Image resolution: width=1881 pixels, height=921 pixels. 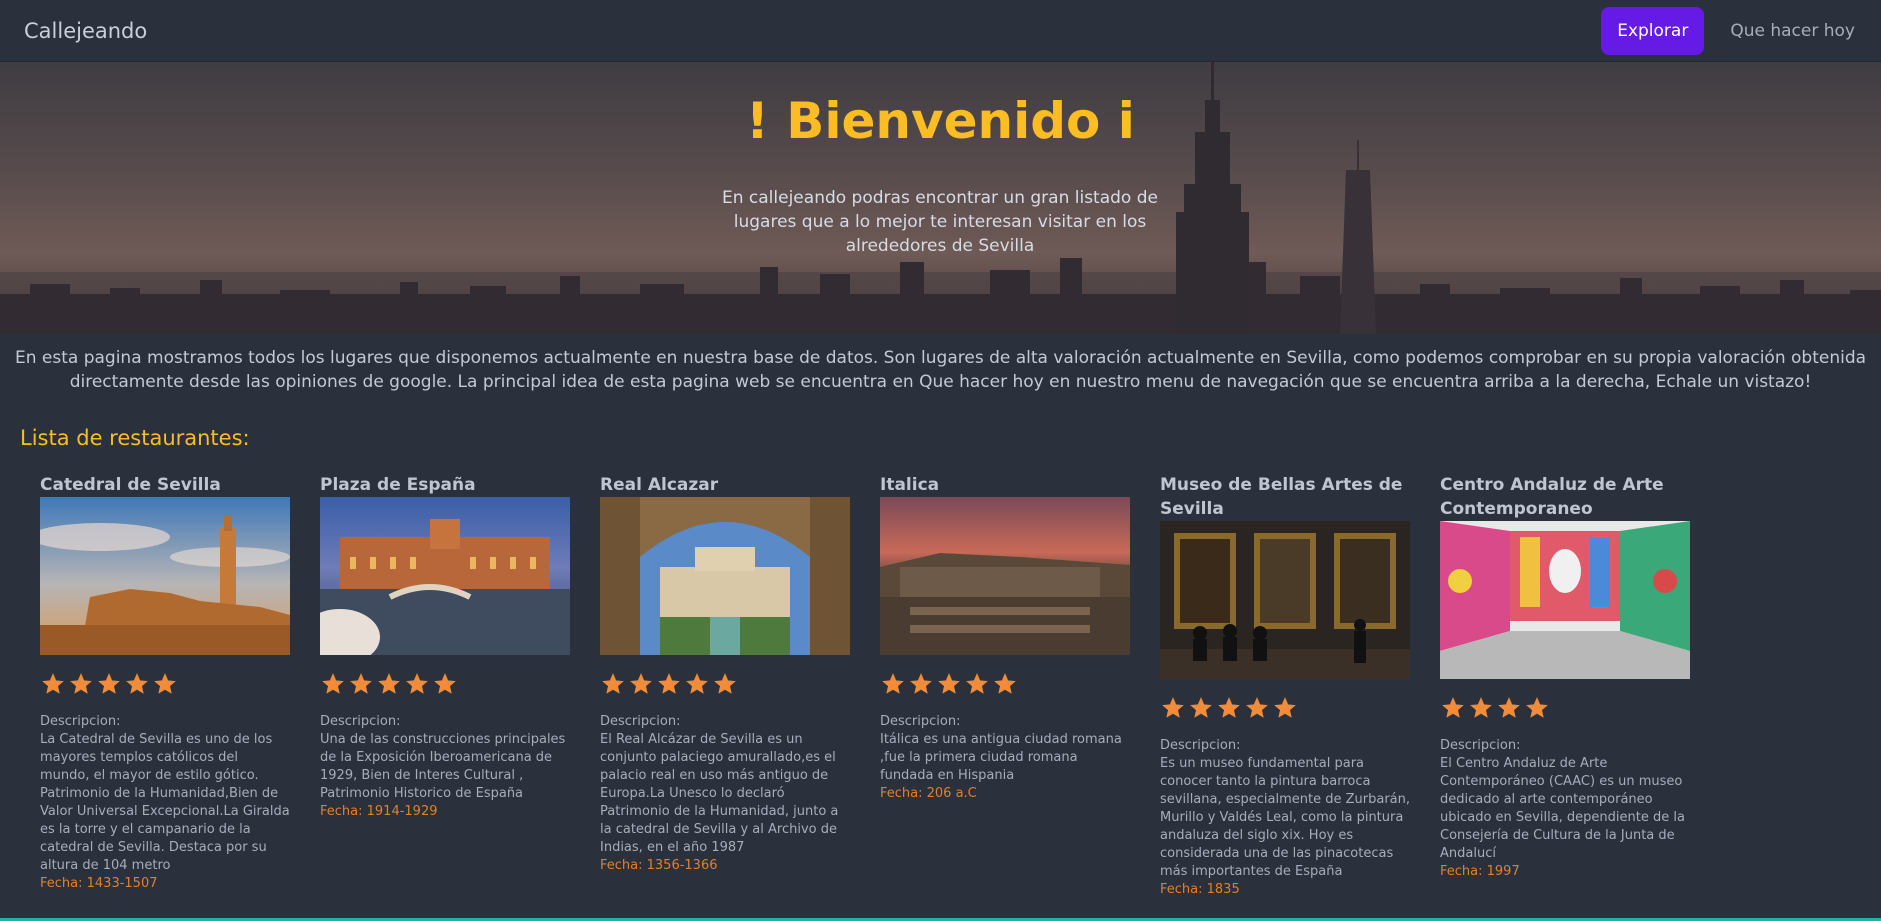 I want to click on place-date: Fecha: 1356-1366, so click(x=659, y=865).